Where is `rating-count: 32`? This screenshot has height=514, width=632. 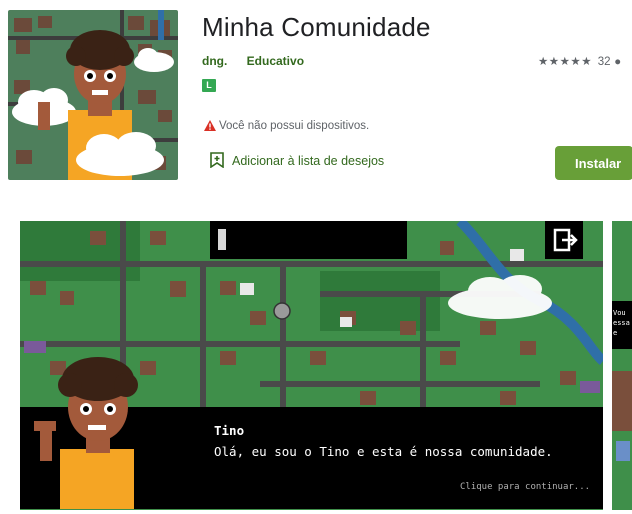
rating-count: 32 is located at coordinates (604, 62).